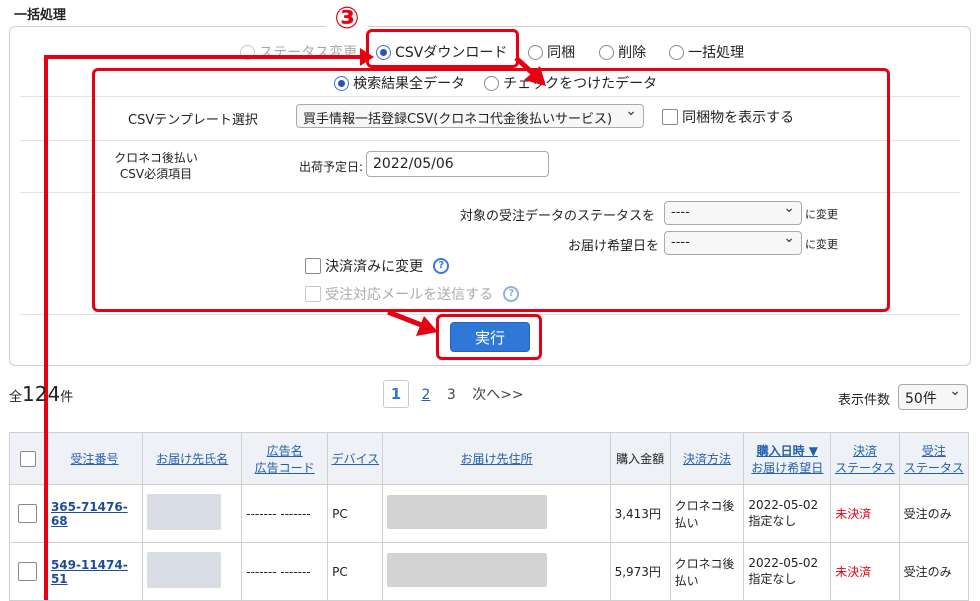 The image size is (980, 601). What do you see at coordinates (89, 514) in the screenshot?
I see `order-no-link: 365-71476-68` at bounding box center [89, 514].